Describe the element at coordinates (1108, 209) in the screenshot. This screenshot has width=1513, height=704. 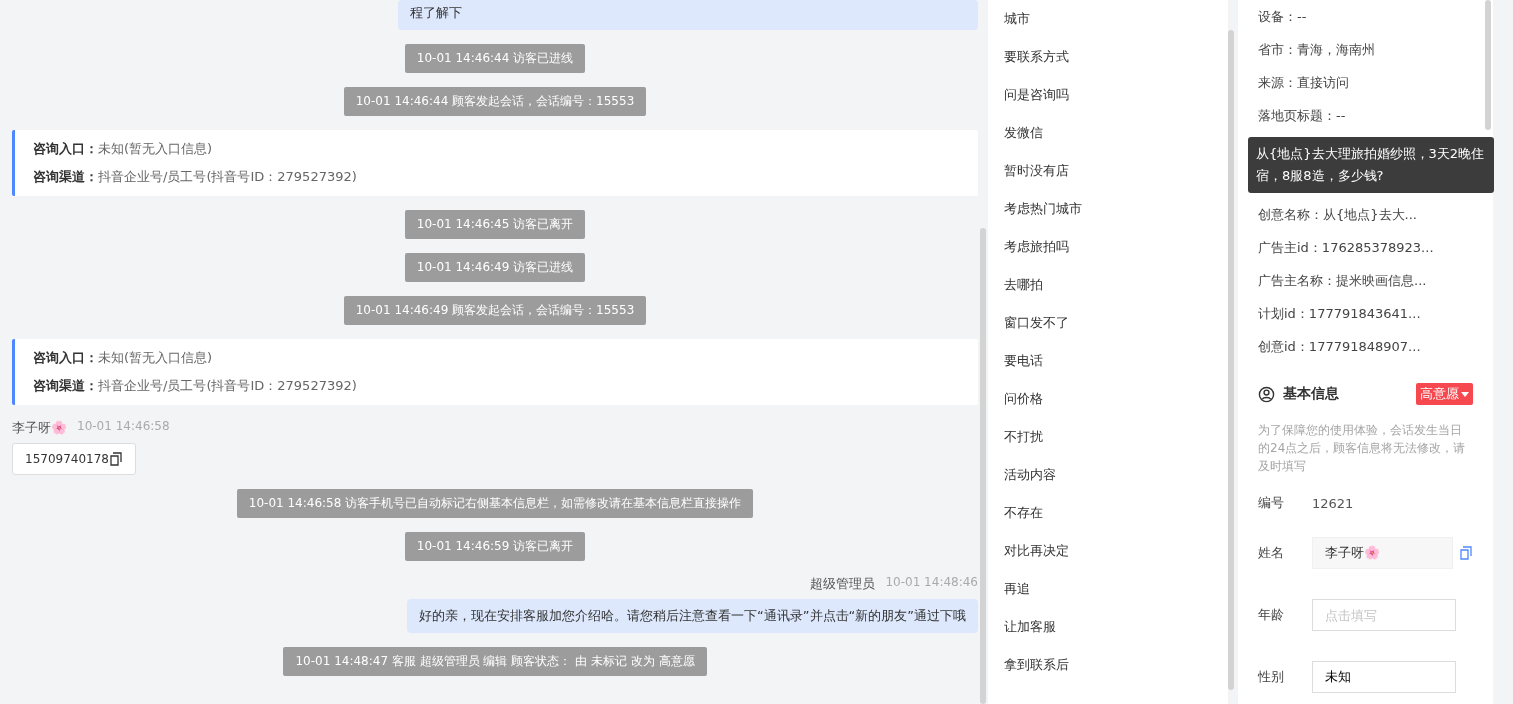
I see `quick-phrase: 考虑热门城市` at that location.